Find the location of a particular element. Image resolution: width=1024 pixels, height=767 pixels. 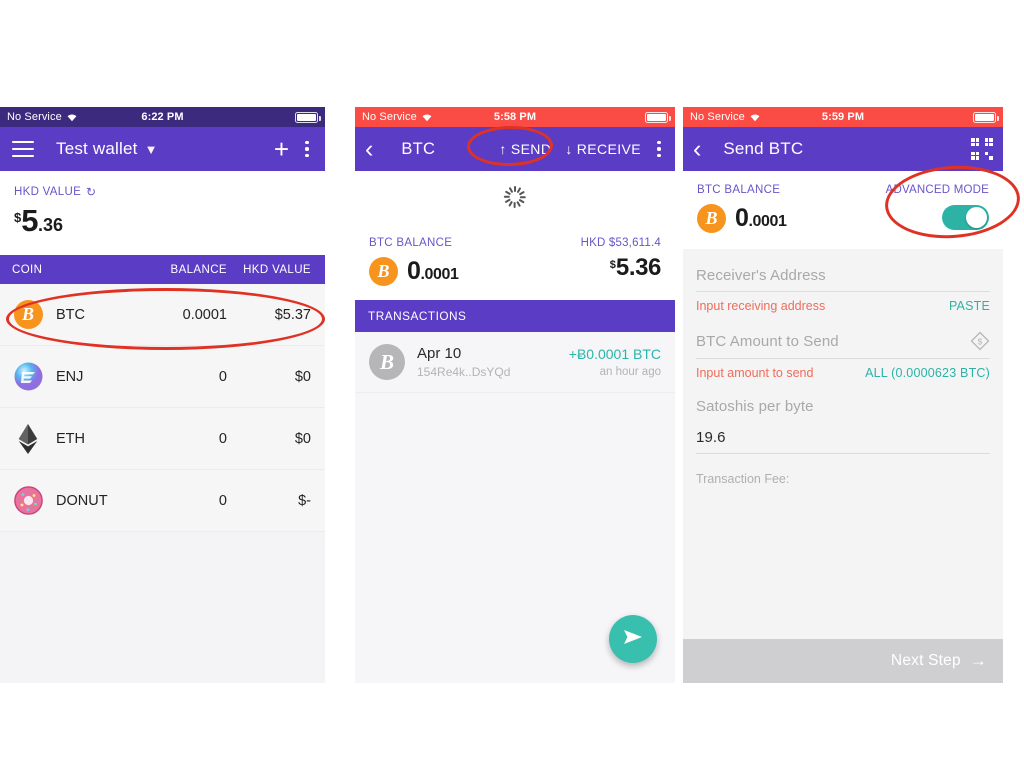

receiver-address-input: Receiver's Address is located at coordinates (843, 279).